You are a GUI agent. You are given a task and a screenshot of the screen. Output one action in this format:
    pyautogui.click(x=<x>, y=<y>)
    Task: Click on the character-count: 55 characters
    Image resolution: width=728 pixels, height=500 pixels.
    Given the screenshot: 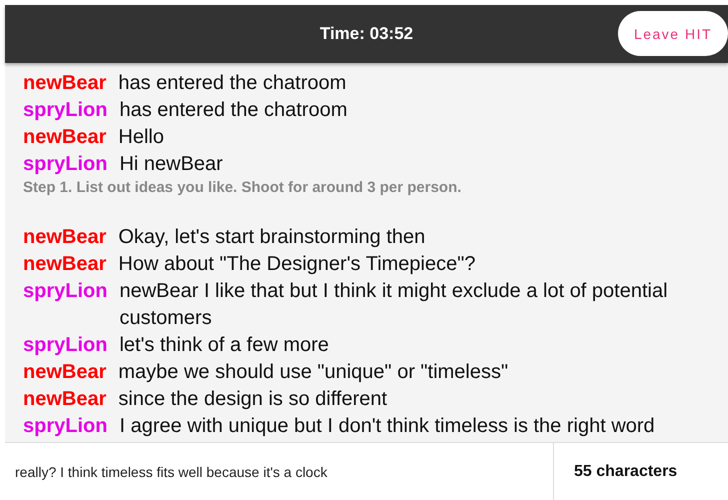 What is the action you would take?
    pyautogui.click(x=625, y=472)
    